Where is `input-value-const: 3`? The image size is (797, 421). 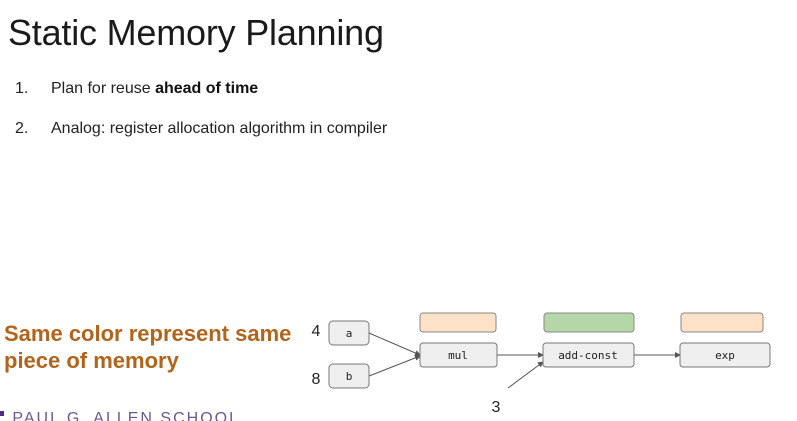
input-value-const: 3 is located at coordinates (496, 407).